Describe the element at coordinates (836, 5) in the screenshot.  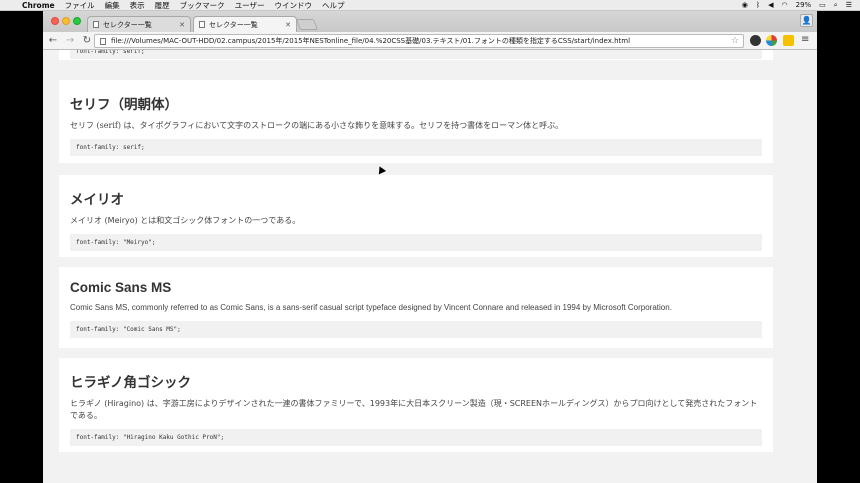
I see `spotlight-icon: ⌕` at that location.